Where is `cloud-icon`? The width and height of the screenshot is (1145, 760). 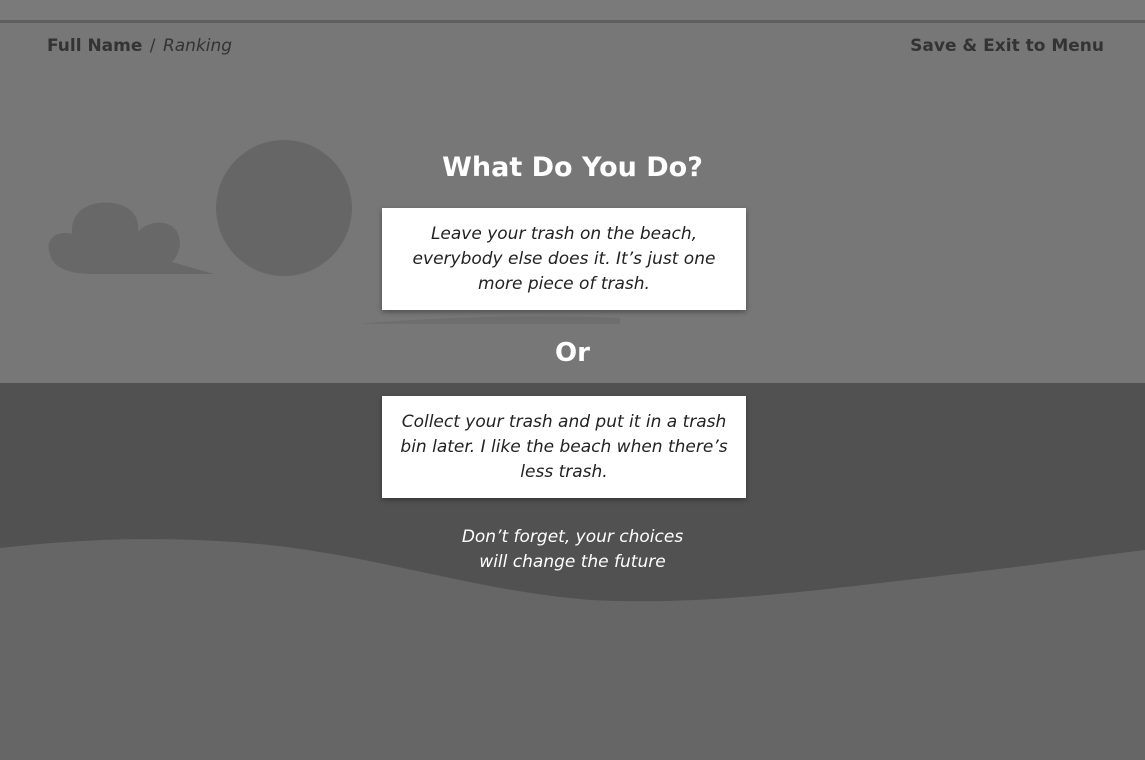 cloud-icon is located at coordinates (131, 238).